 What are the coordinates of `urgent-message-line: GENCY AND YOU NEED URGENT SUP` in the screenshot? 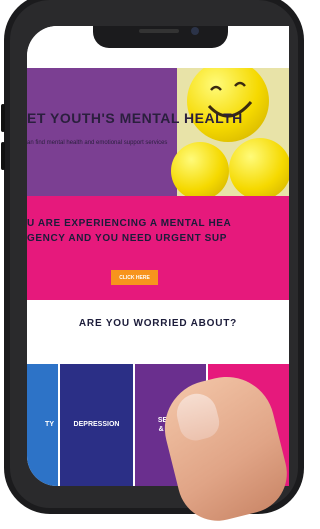 It's located at (127, 238).